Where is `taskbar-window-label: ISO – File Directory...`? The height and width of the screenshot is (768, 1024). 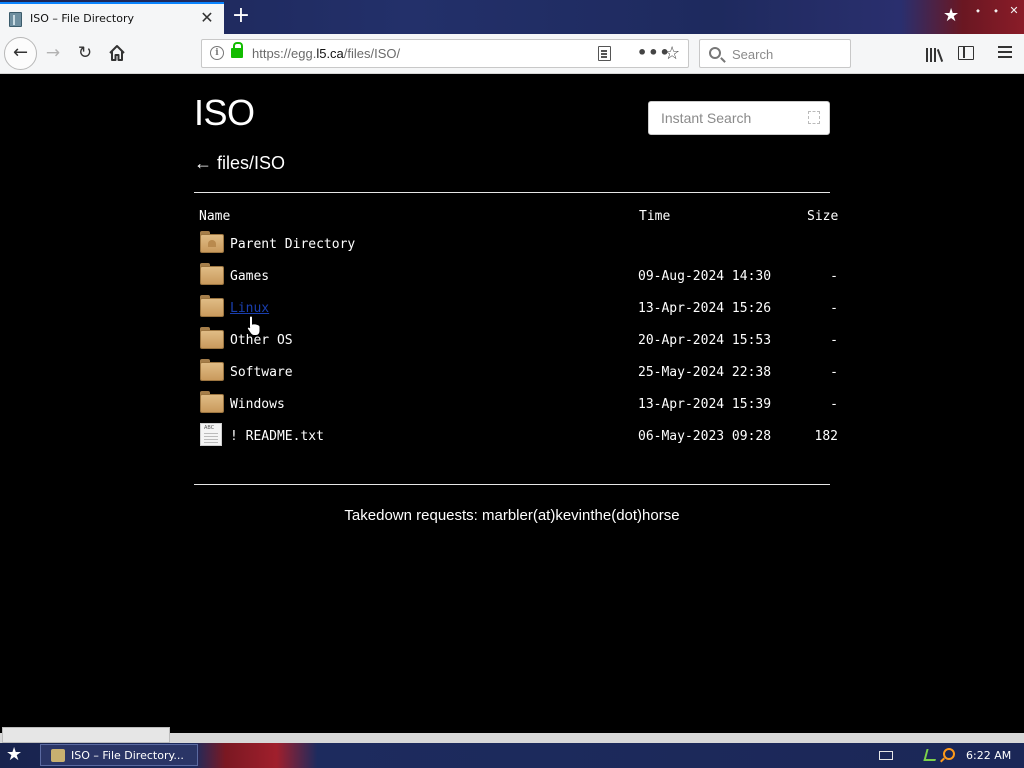 taskbar-window-label: ISO – File Directory... is located at coordinates (127, 755).